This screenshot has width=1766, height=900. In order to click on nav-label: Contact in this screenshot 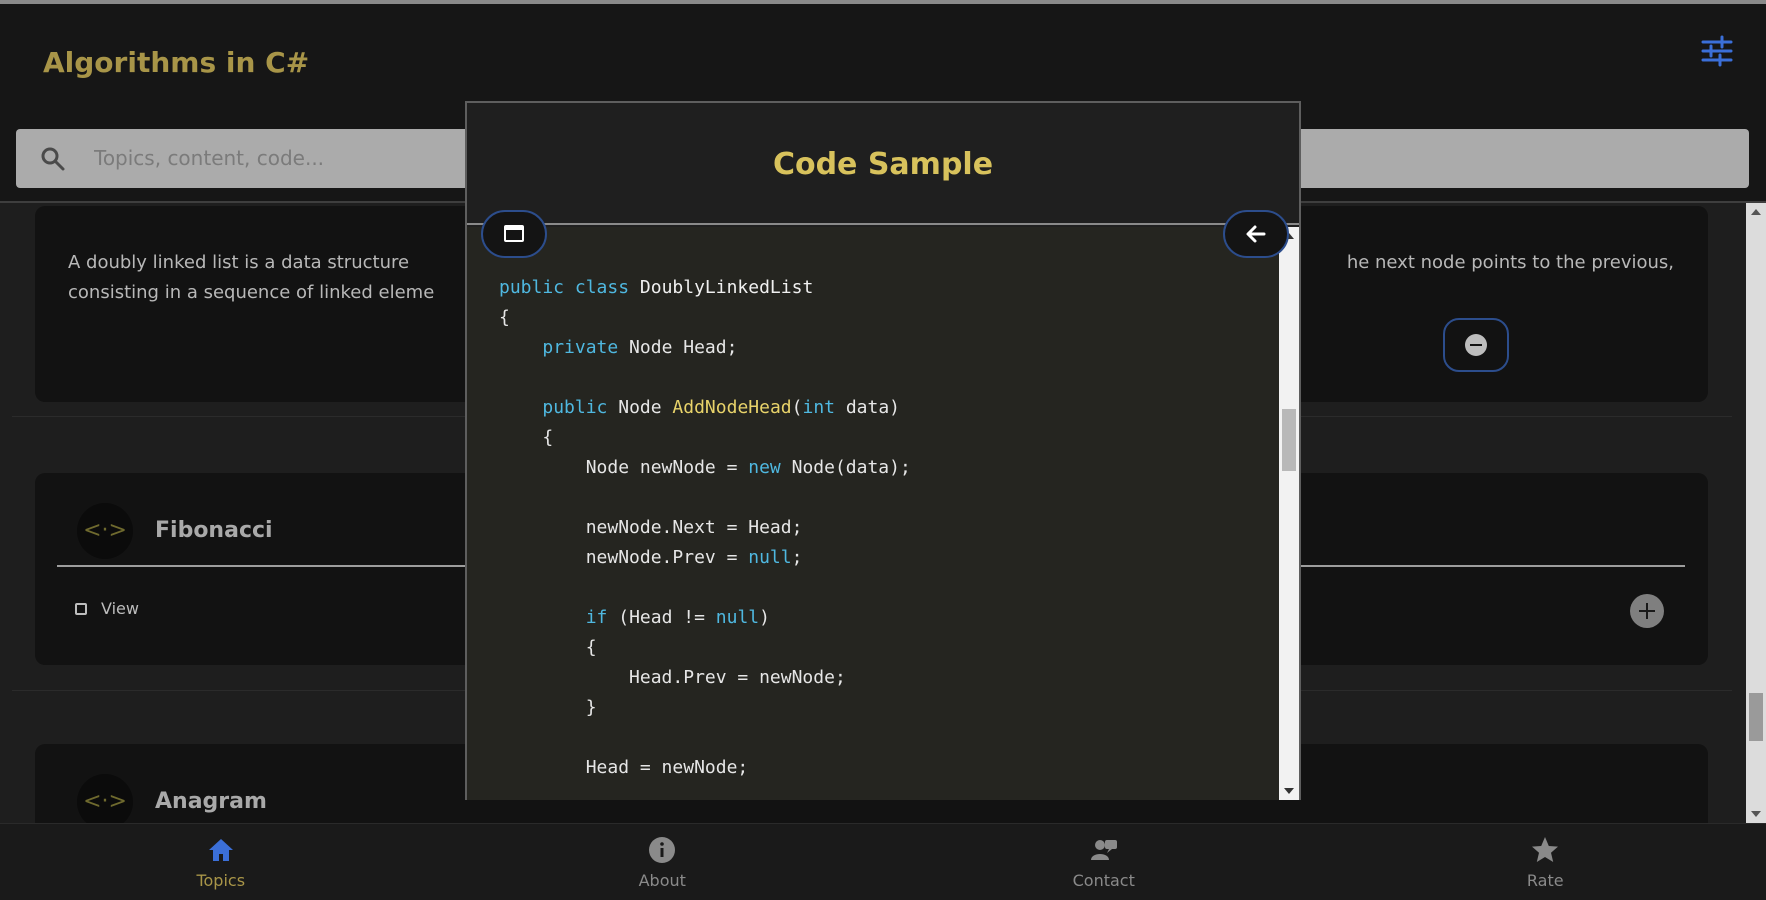, I will do `click(1103, 880)`.